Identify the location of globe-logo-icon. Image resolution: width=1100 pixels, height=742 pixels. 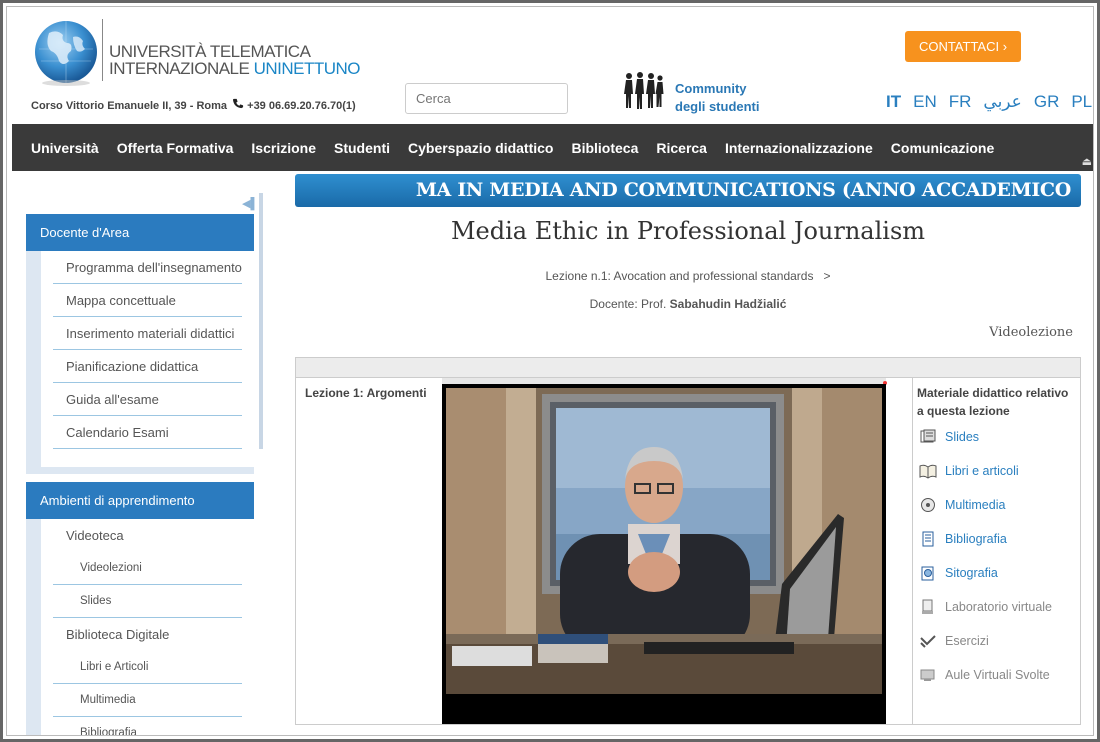
(66, 54).